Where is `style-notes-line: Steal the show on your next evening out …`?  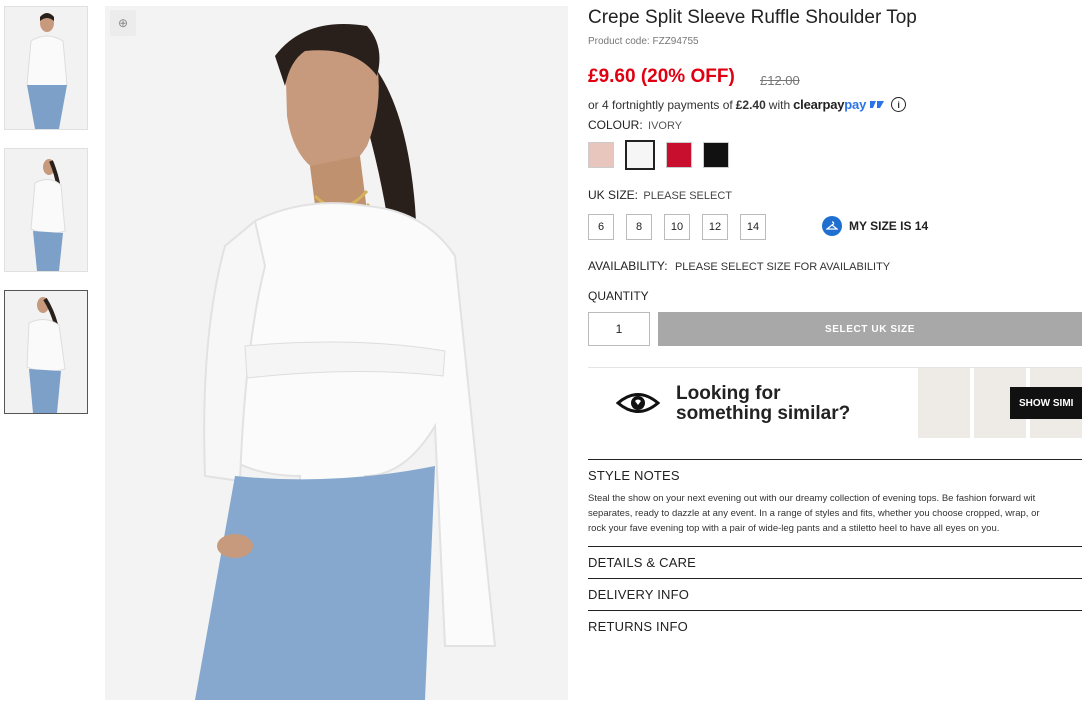
style-notes-line: Steal the show on your next evening out … is located at coordinates (812, 498).